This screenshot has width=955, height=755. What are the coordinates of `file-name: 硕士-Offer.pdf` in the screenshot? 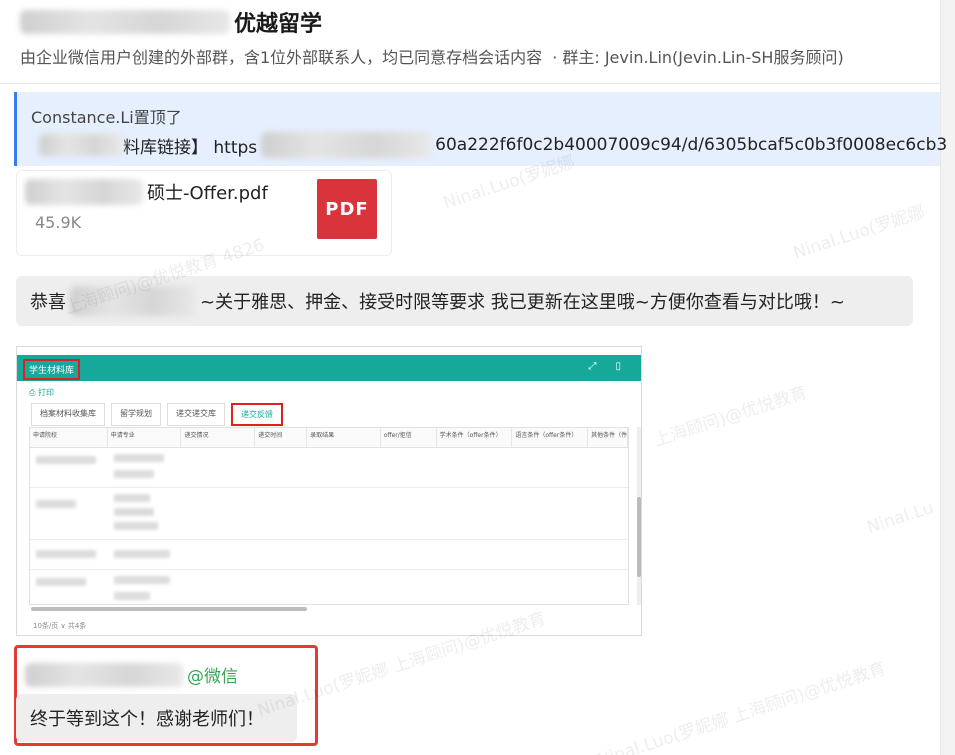 It's located at (207, 193).